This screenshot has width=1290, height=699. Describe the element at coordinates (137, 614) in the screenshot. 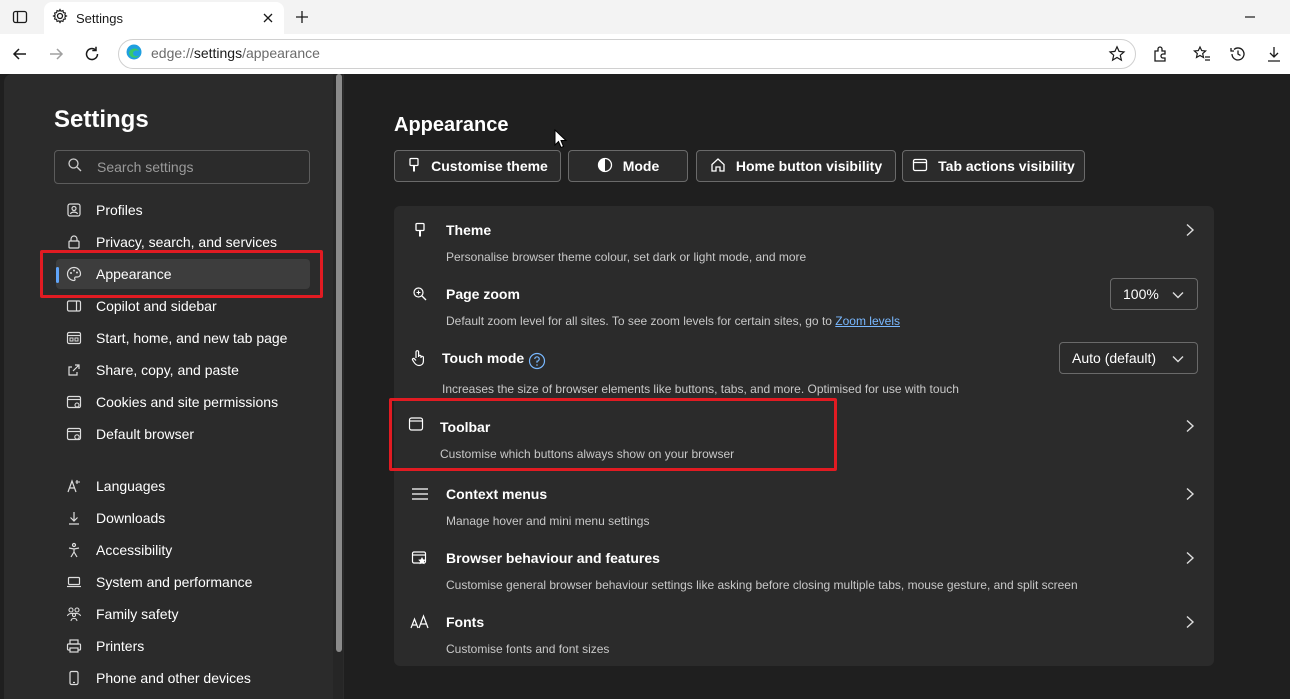

I see `sidebar-item-label: Family safety` at that location.